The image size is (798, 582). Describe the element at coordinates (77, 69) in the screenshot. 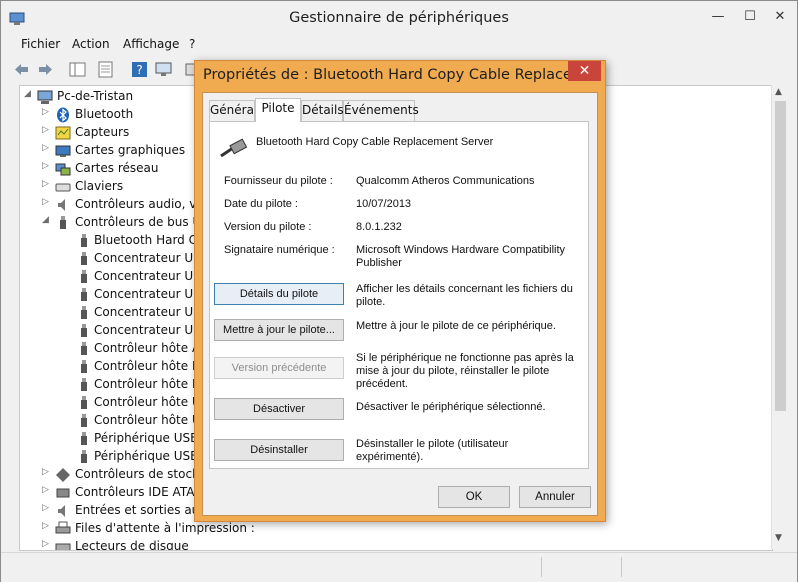

I see `show-hide-tree-icon` at that location.